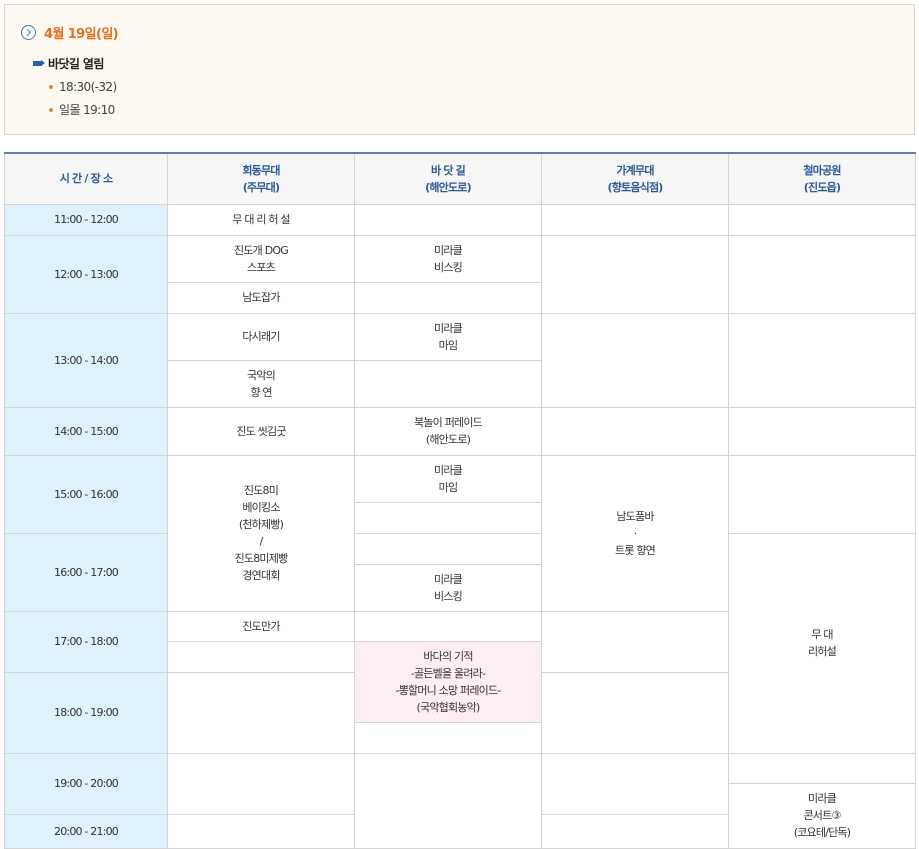  Describe the element at coordinates (448, 178) in the screenshot. I see `header-sea-road: 바 닷 길 (해안도로)` at that location.